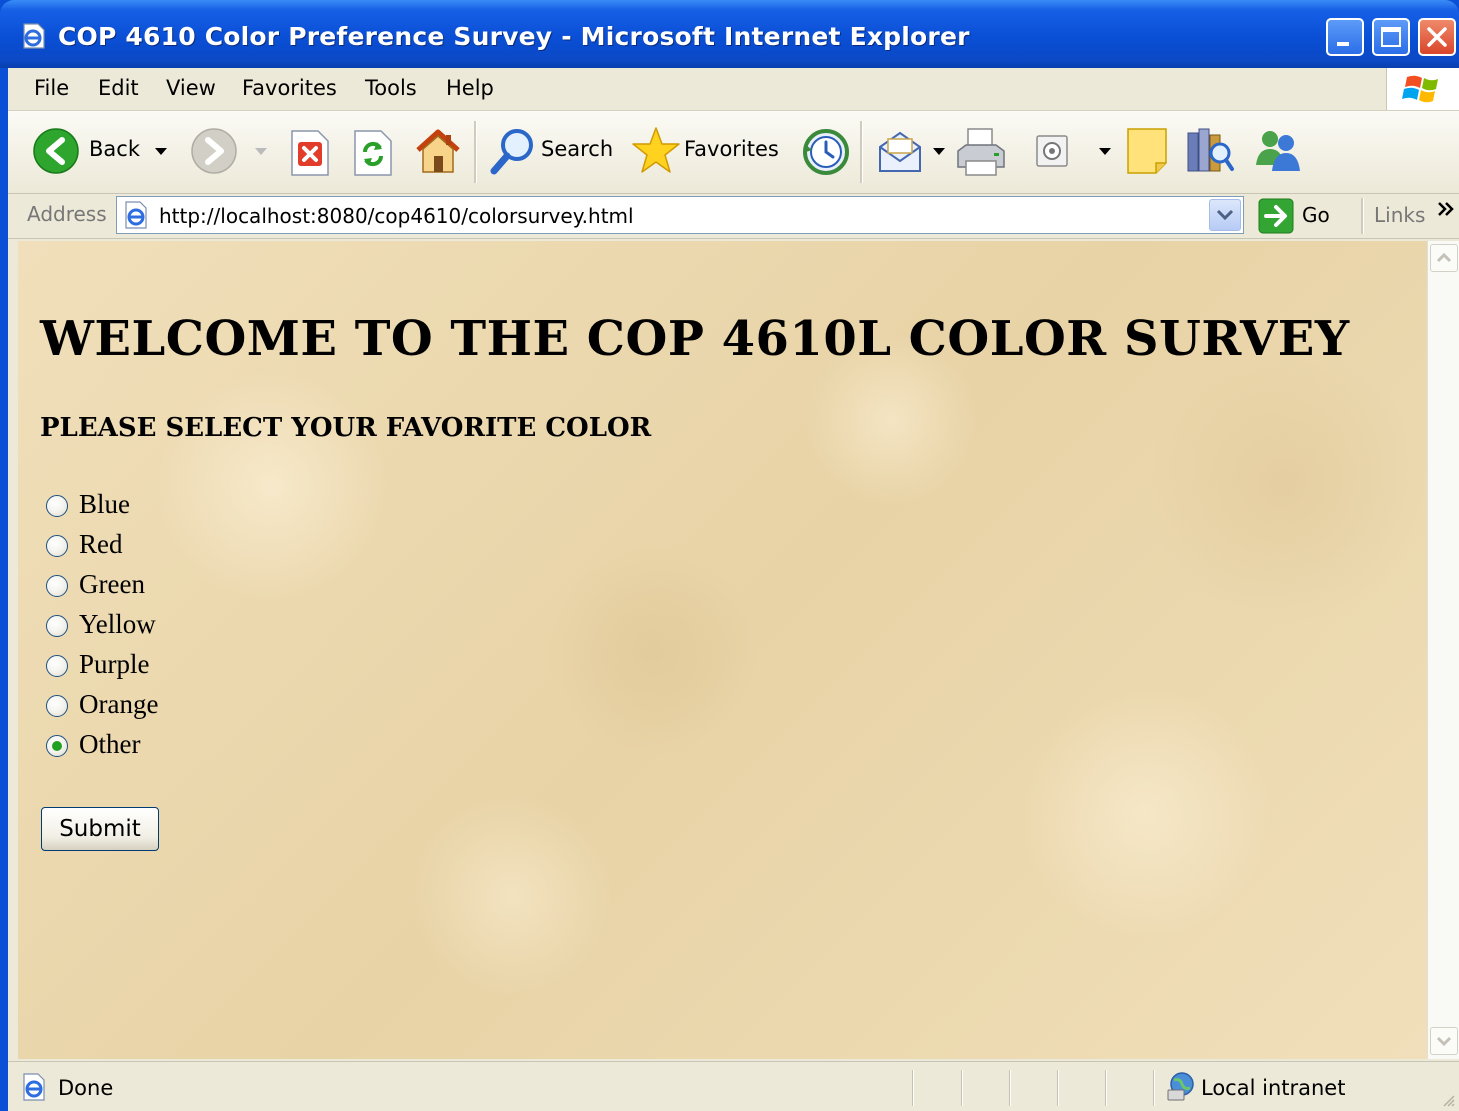  I want to click on minimize-button, so click(1345, 37).